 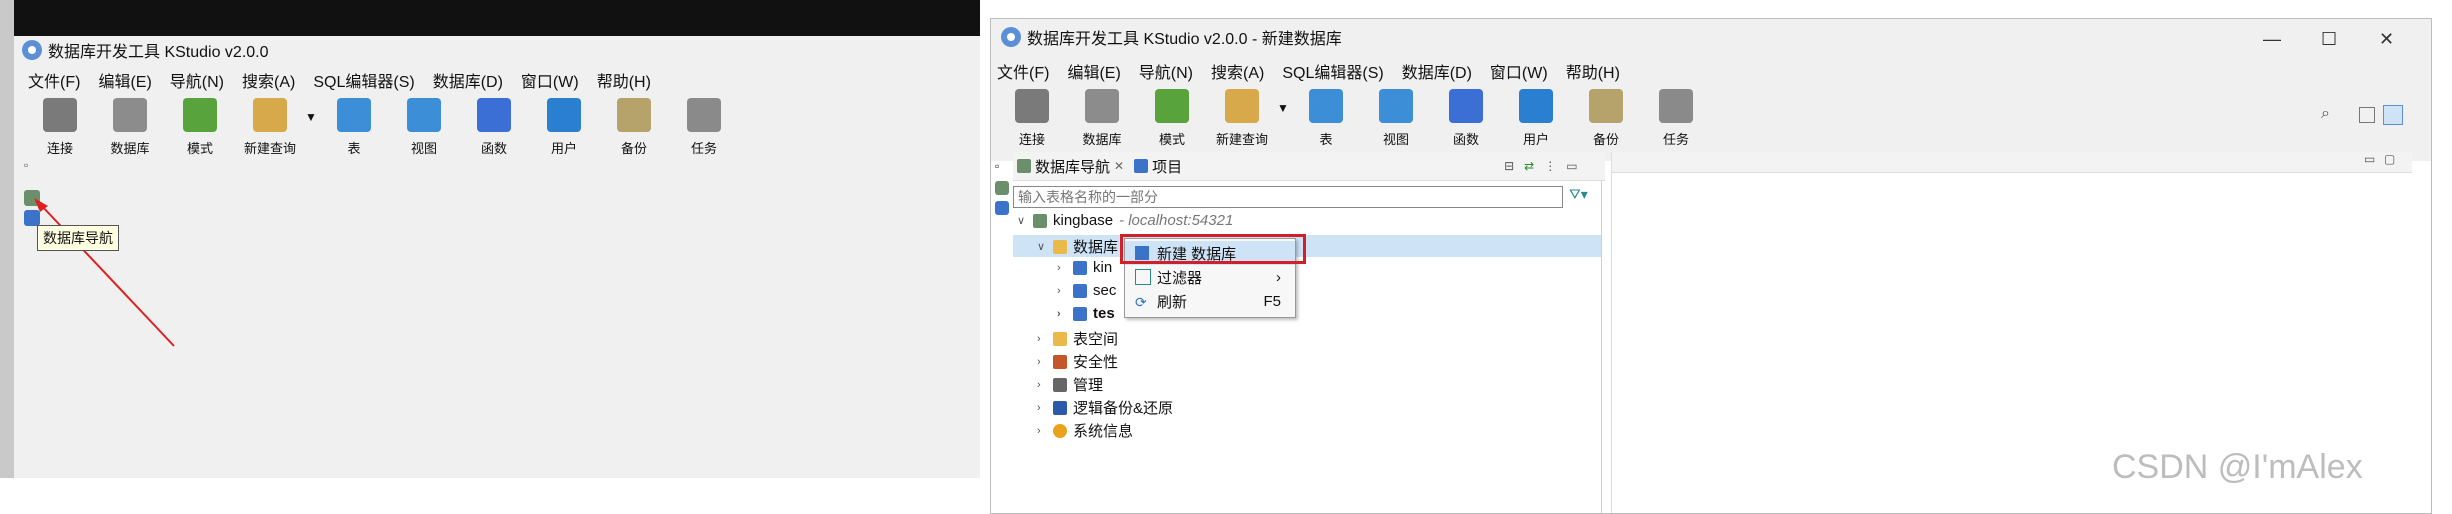 I want to click on tree-item-db-sec: › sec, so click(x=1086, y=290).